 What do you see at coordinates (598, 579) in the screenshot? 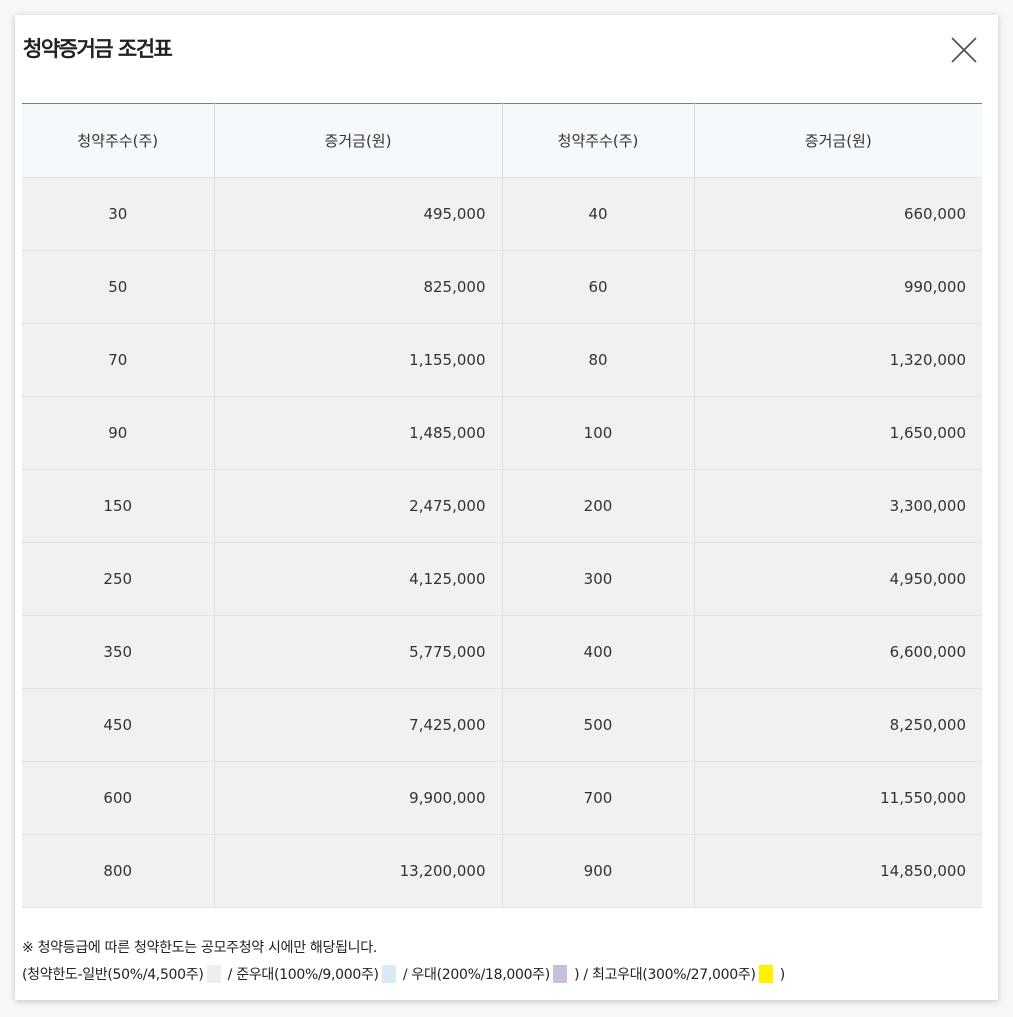
I see `cell-shares: 300` at bounding box center [598, 579].